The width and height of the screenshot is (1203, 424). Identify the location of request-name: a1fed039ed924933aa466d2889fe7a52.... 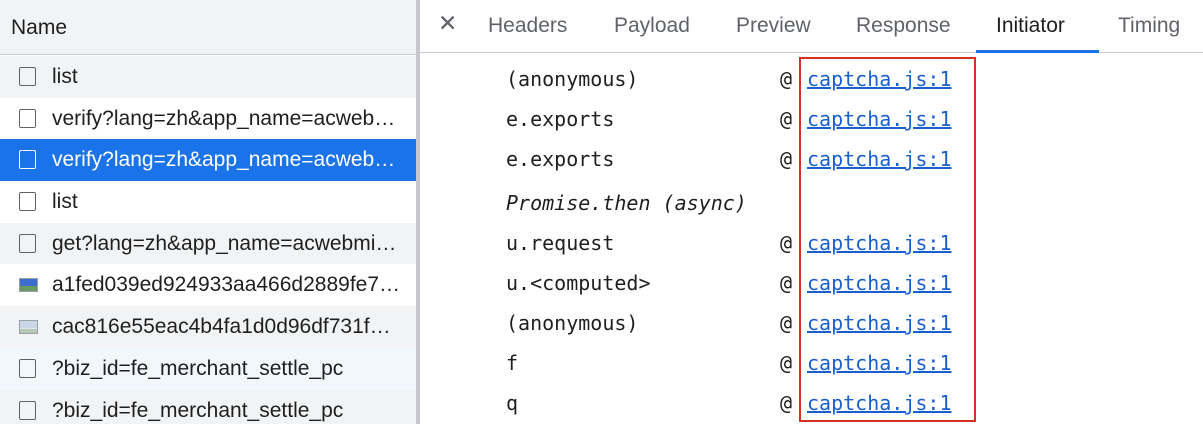
(227, 285).